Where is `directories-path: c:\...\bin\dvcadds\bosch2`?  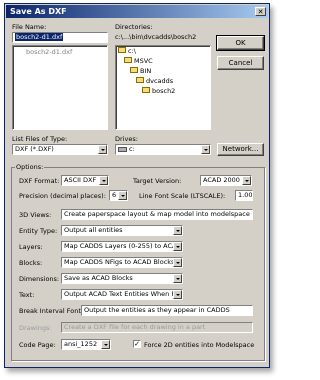 directories-path: c:\...\bin\dvcadds\bosch2 is located at coordinates (156, 37).